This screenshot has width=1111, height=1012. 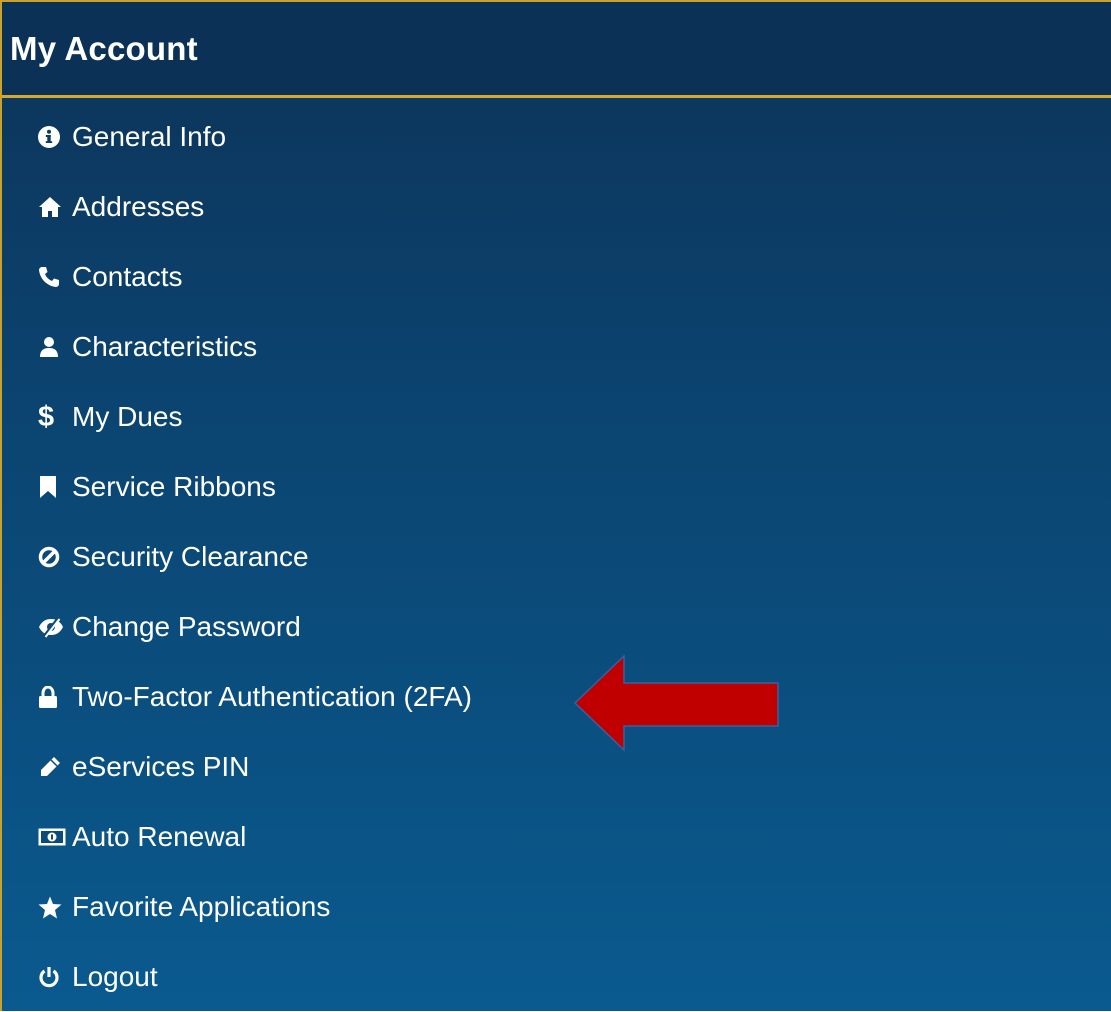 What do you see at coordinates (556, 837) in the screenshot?
I see `menu-item-auto-renewal: Auto Renewal` at bounding box center [556, 837].